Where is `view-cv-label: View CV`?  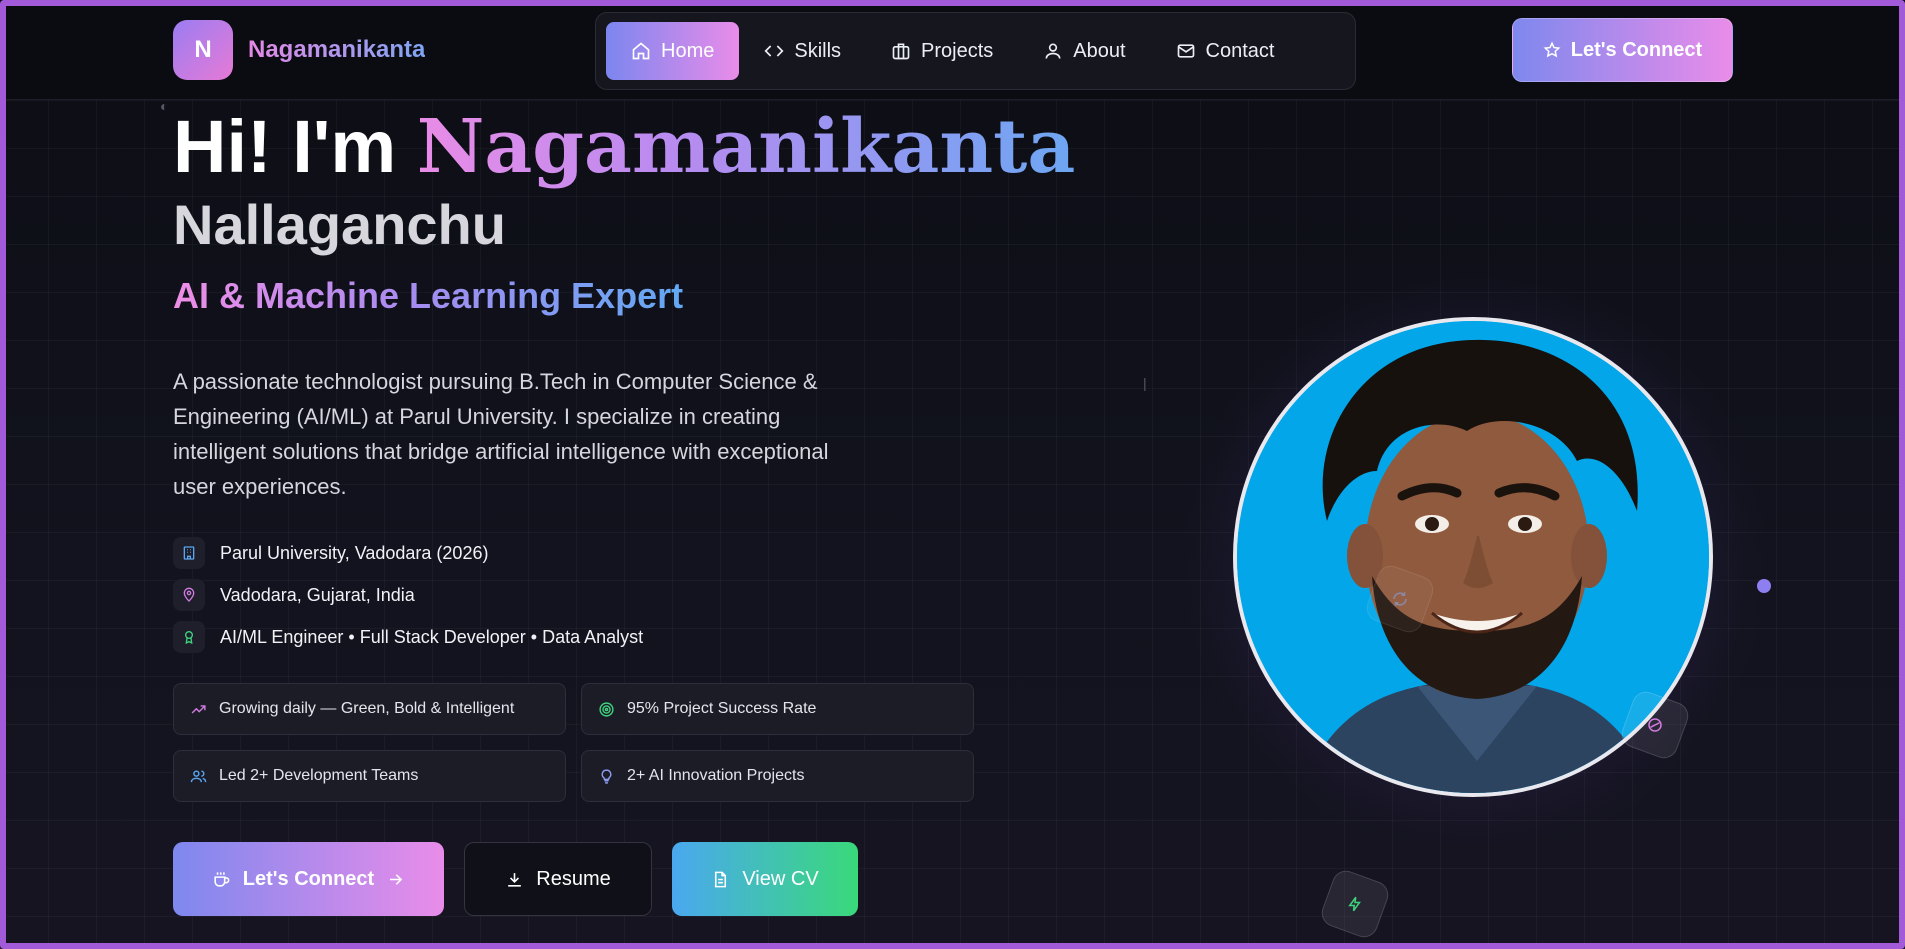 view-cv-label: View CV is located at coordinates (780, 878).